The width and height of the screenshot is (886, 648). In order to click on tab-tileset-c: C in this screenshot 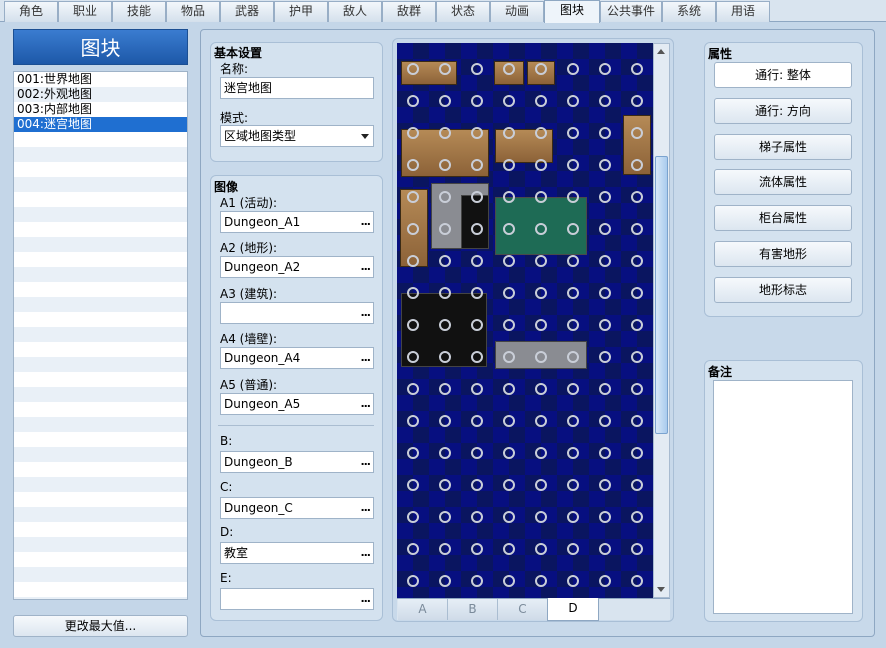, I will do `click(523, 609)`.